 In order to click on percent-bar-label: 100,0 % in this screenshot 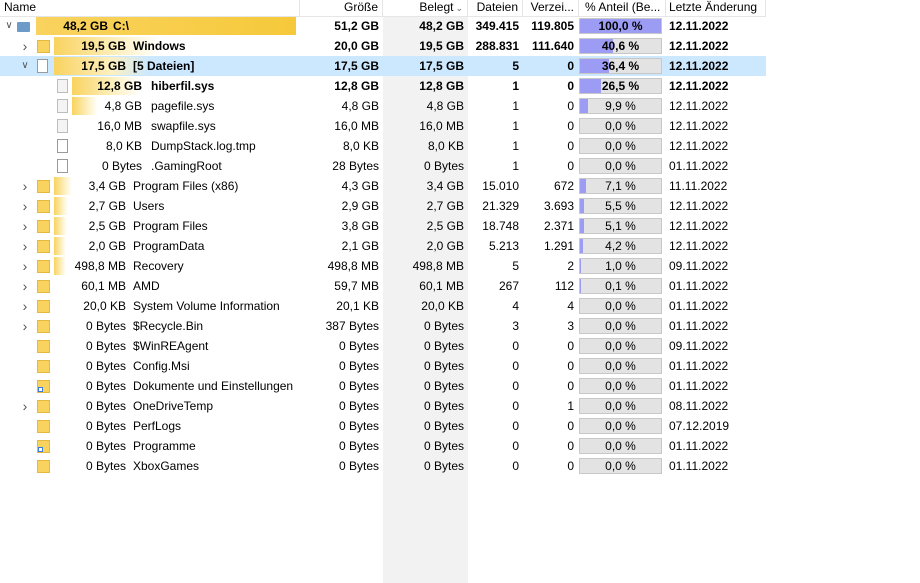, I will do `click(620, 26)`.